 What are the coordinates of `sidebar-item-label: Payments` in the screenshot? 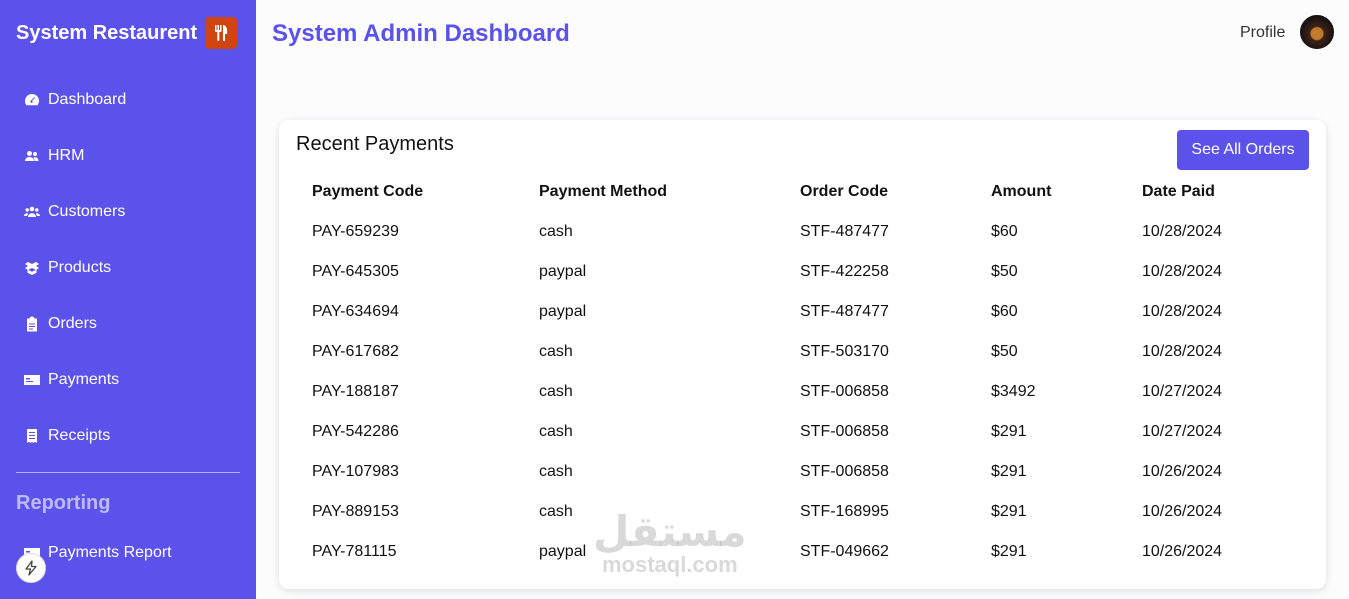 It's located at (84, 379).